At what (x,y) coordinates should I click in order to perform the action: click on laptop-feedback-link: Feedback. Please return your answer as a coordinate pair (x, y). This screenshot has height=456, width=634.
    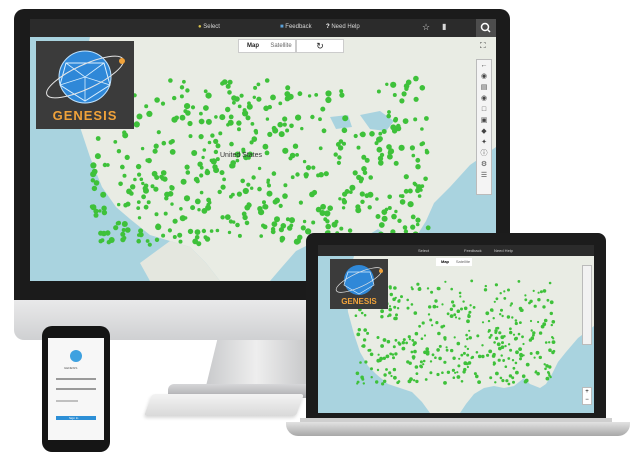
    Looking at the image, I should click on (473, 250).